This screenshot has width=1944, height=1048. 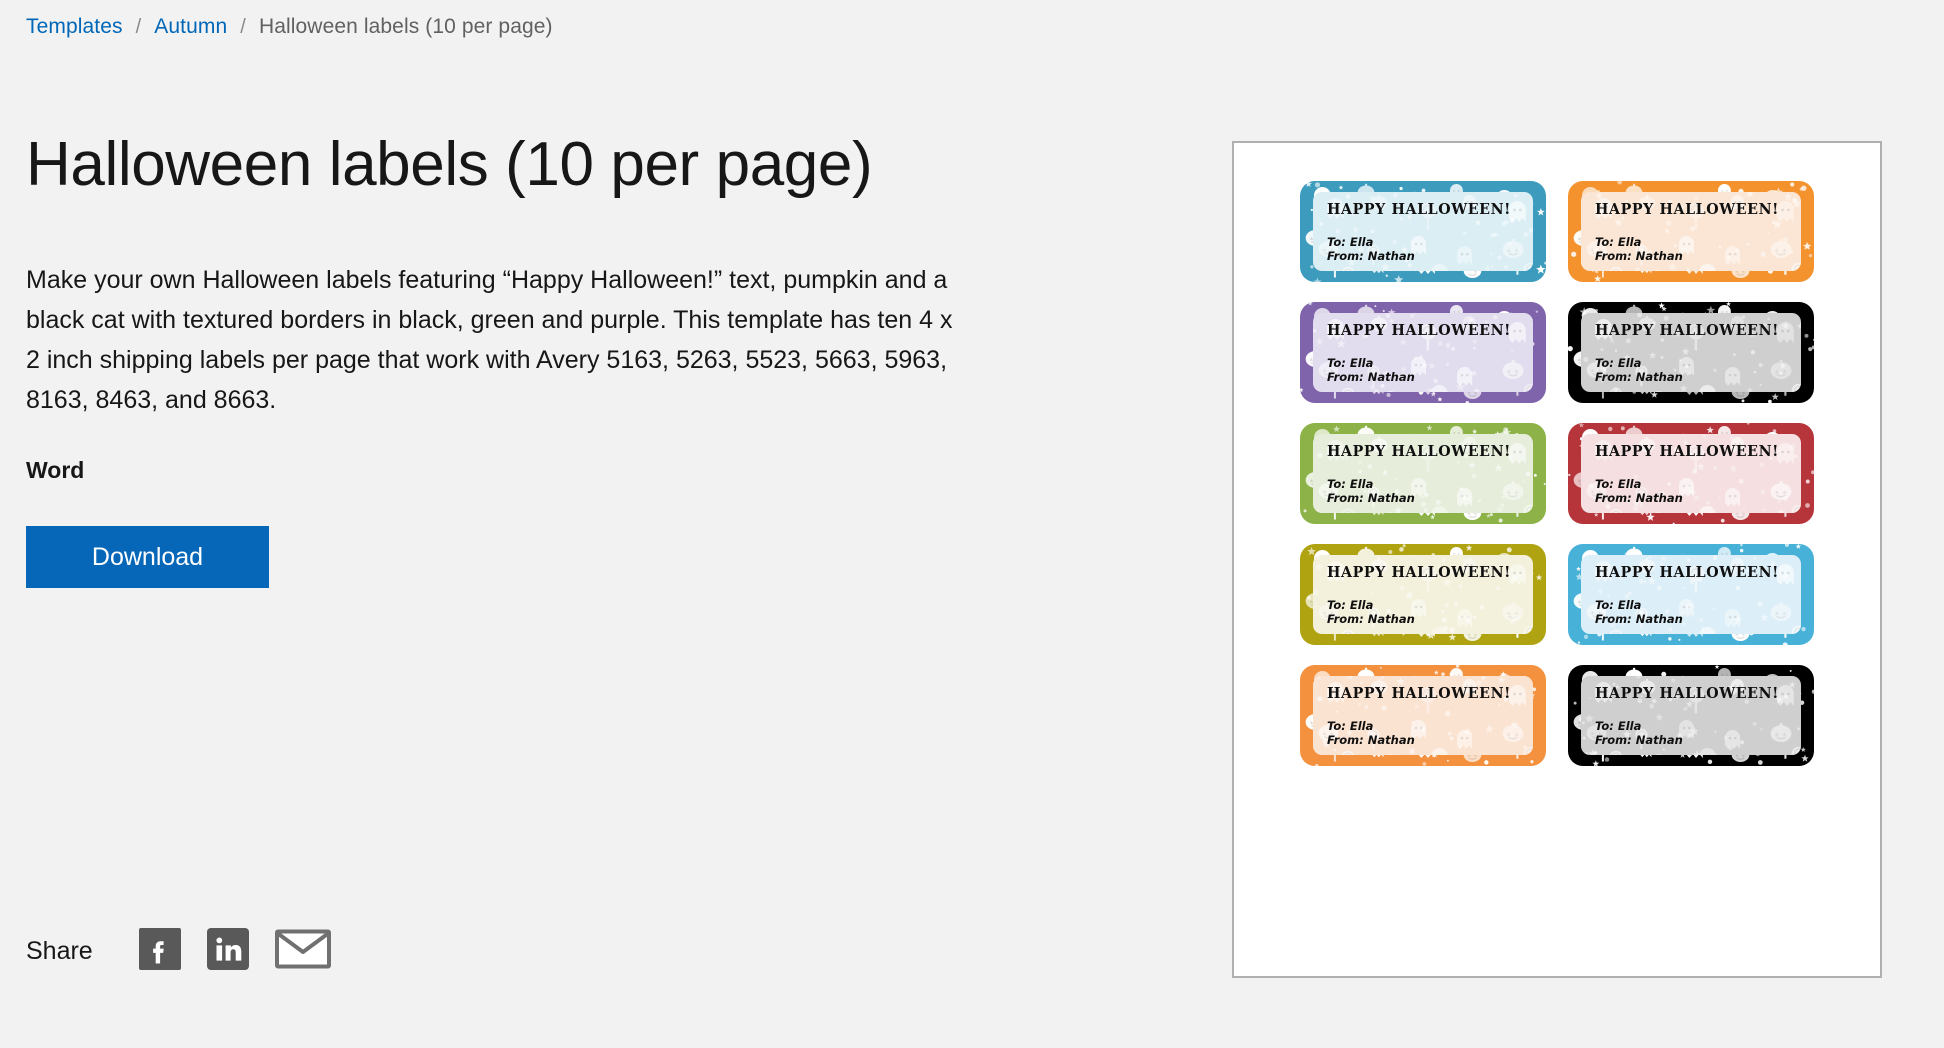 What do you see at coordinates (405, 26) in the screenshot?
I see `breadcrumb-item-current: Halloween labels (10 per page)` at bounding box center [405, 26].